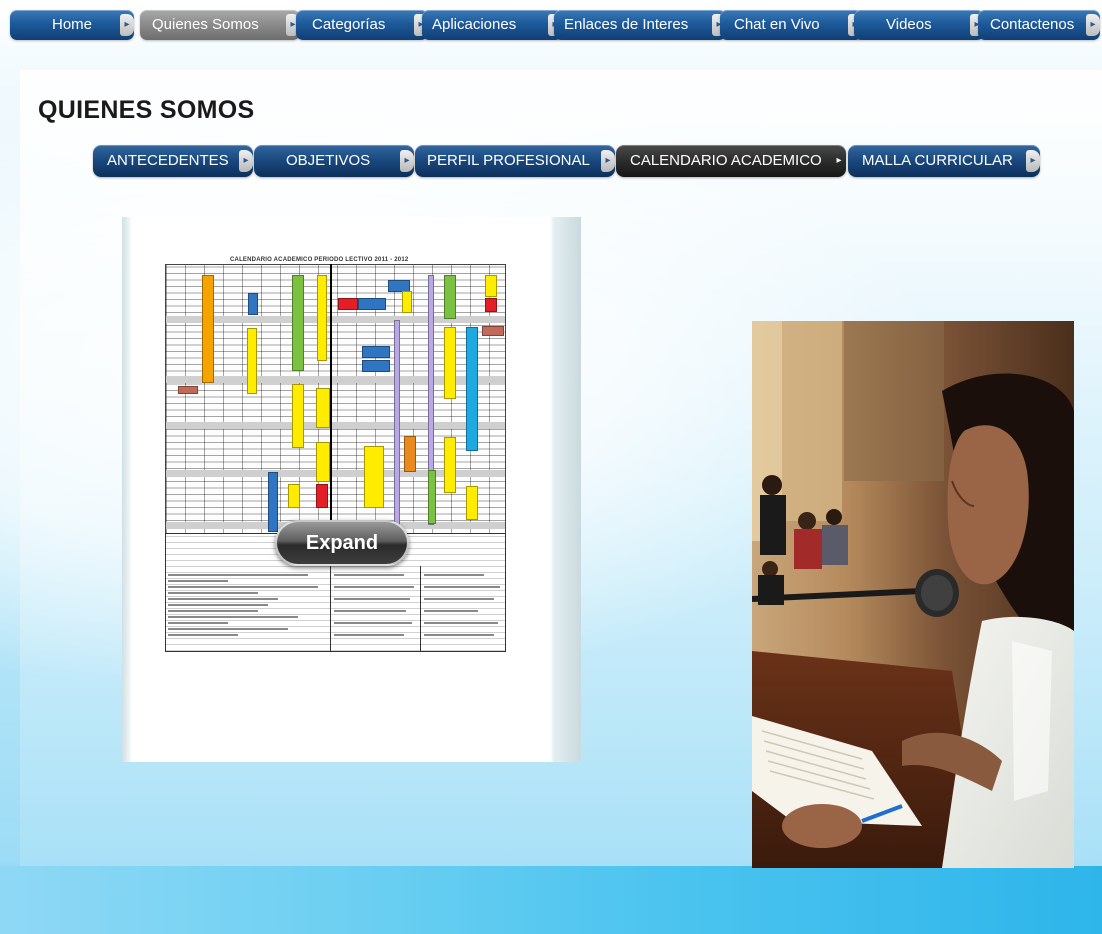 The height and width of the screenshot is (934, 1102). I want to click on subnav-perfil-profesional-label: PERFIL PROFESIONAL, so click(508, 160).